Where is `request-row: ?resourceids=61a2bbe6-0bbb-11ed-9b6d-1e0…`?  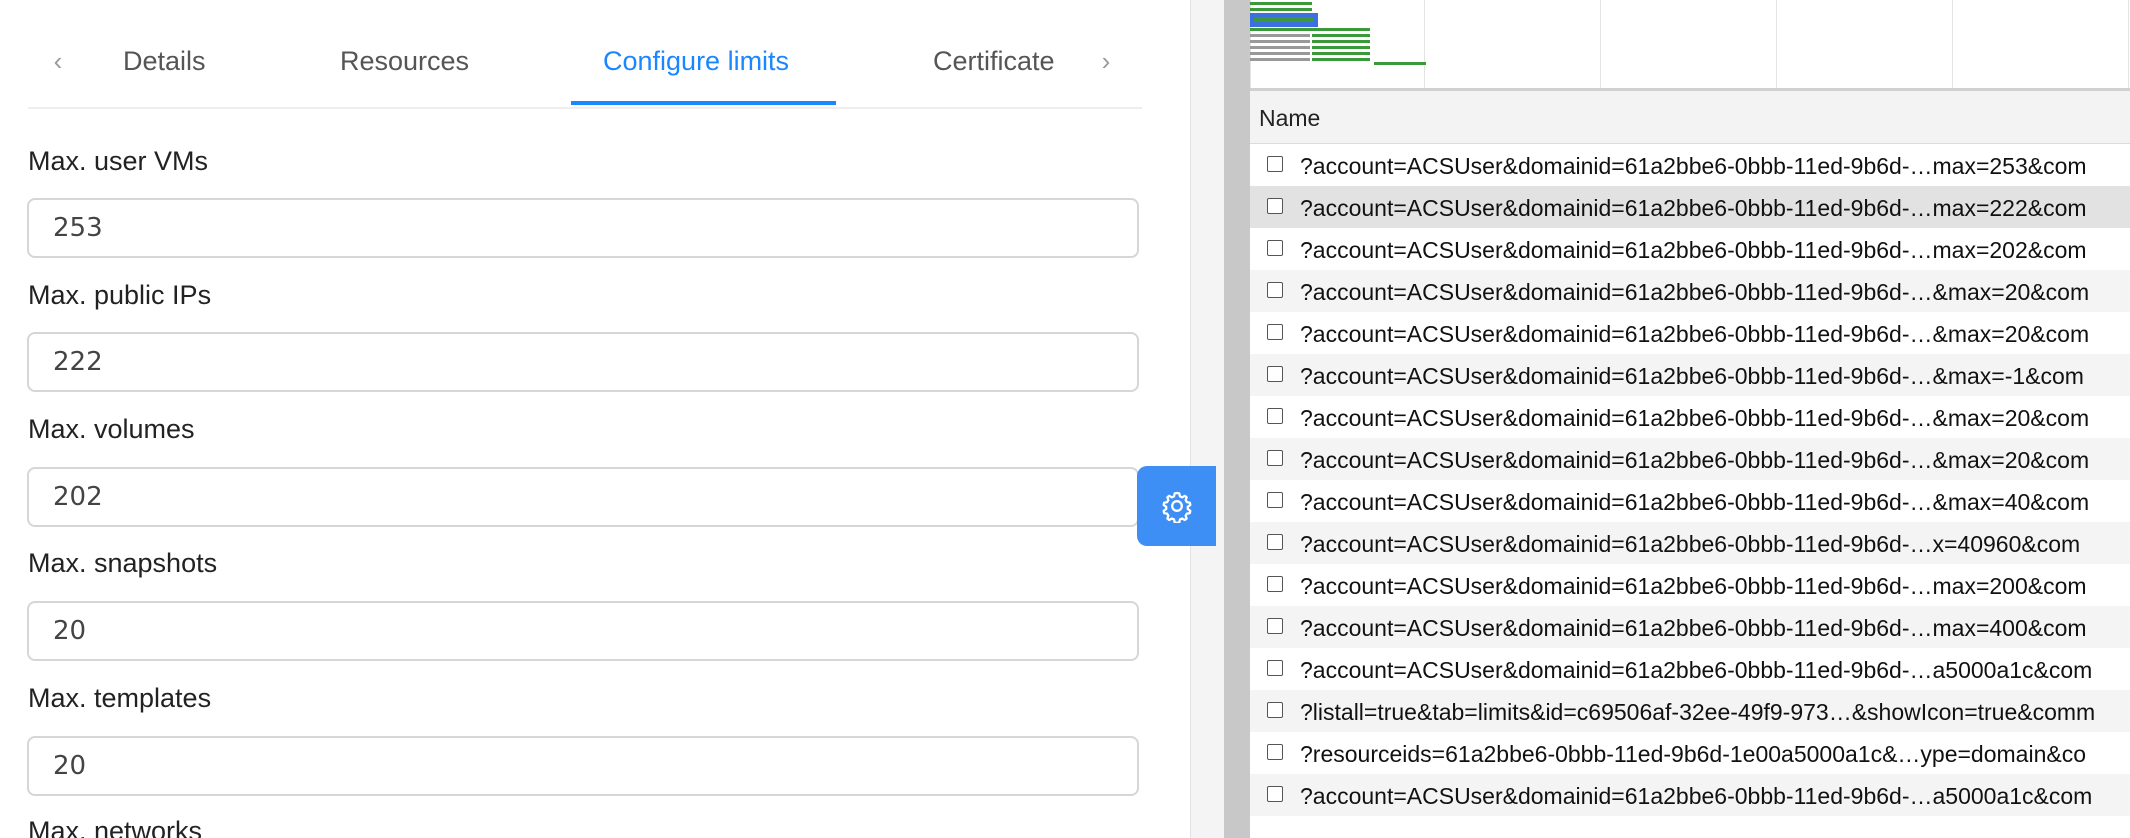 request-row: ?resourceids=61a2bbe6-0bbb-11ed-9b6d-1e0… is located at coordinates (1690, 753).